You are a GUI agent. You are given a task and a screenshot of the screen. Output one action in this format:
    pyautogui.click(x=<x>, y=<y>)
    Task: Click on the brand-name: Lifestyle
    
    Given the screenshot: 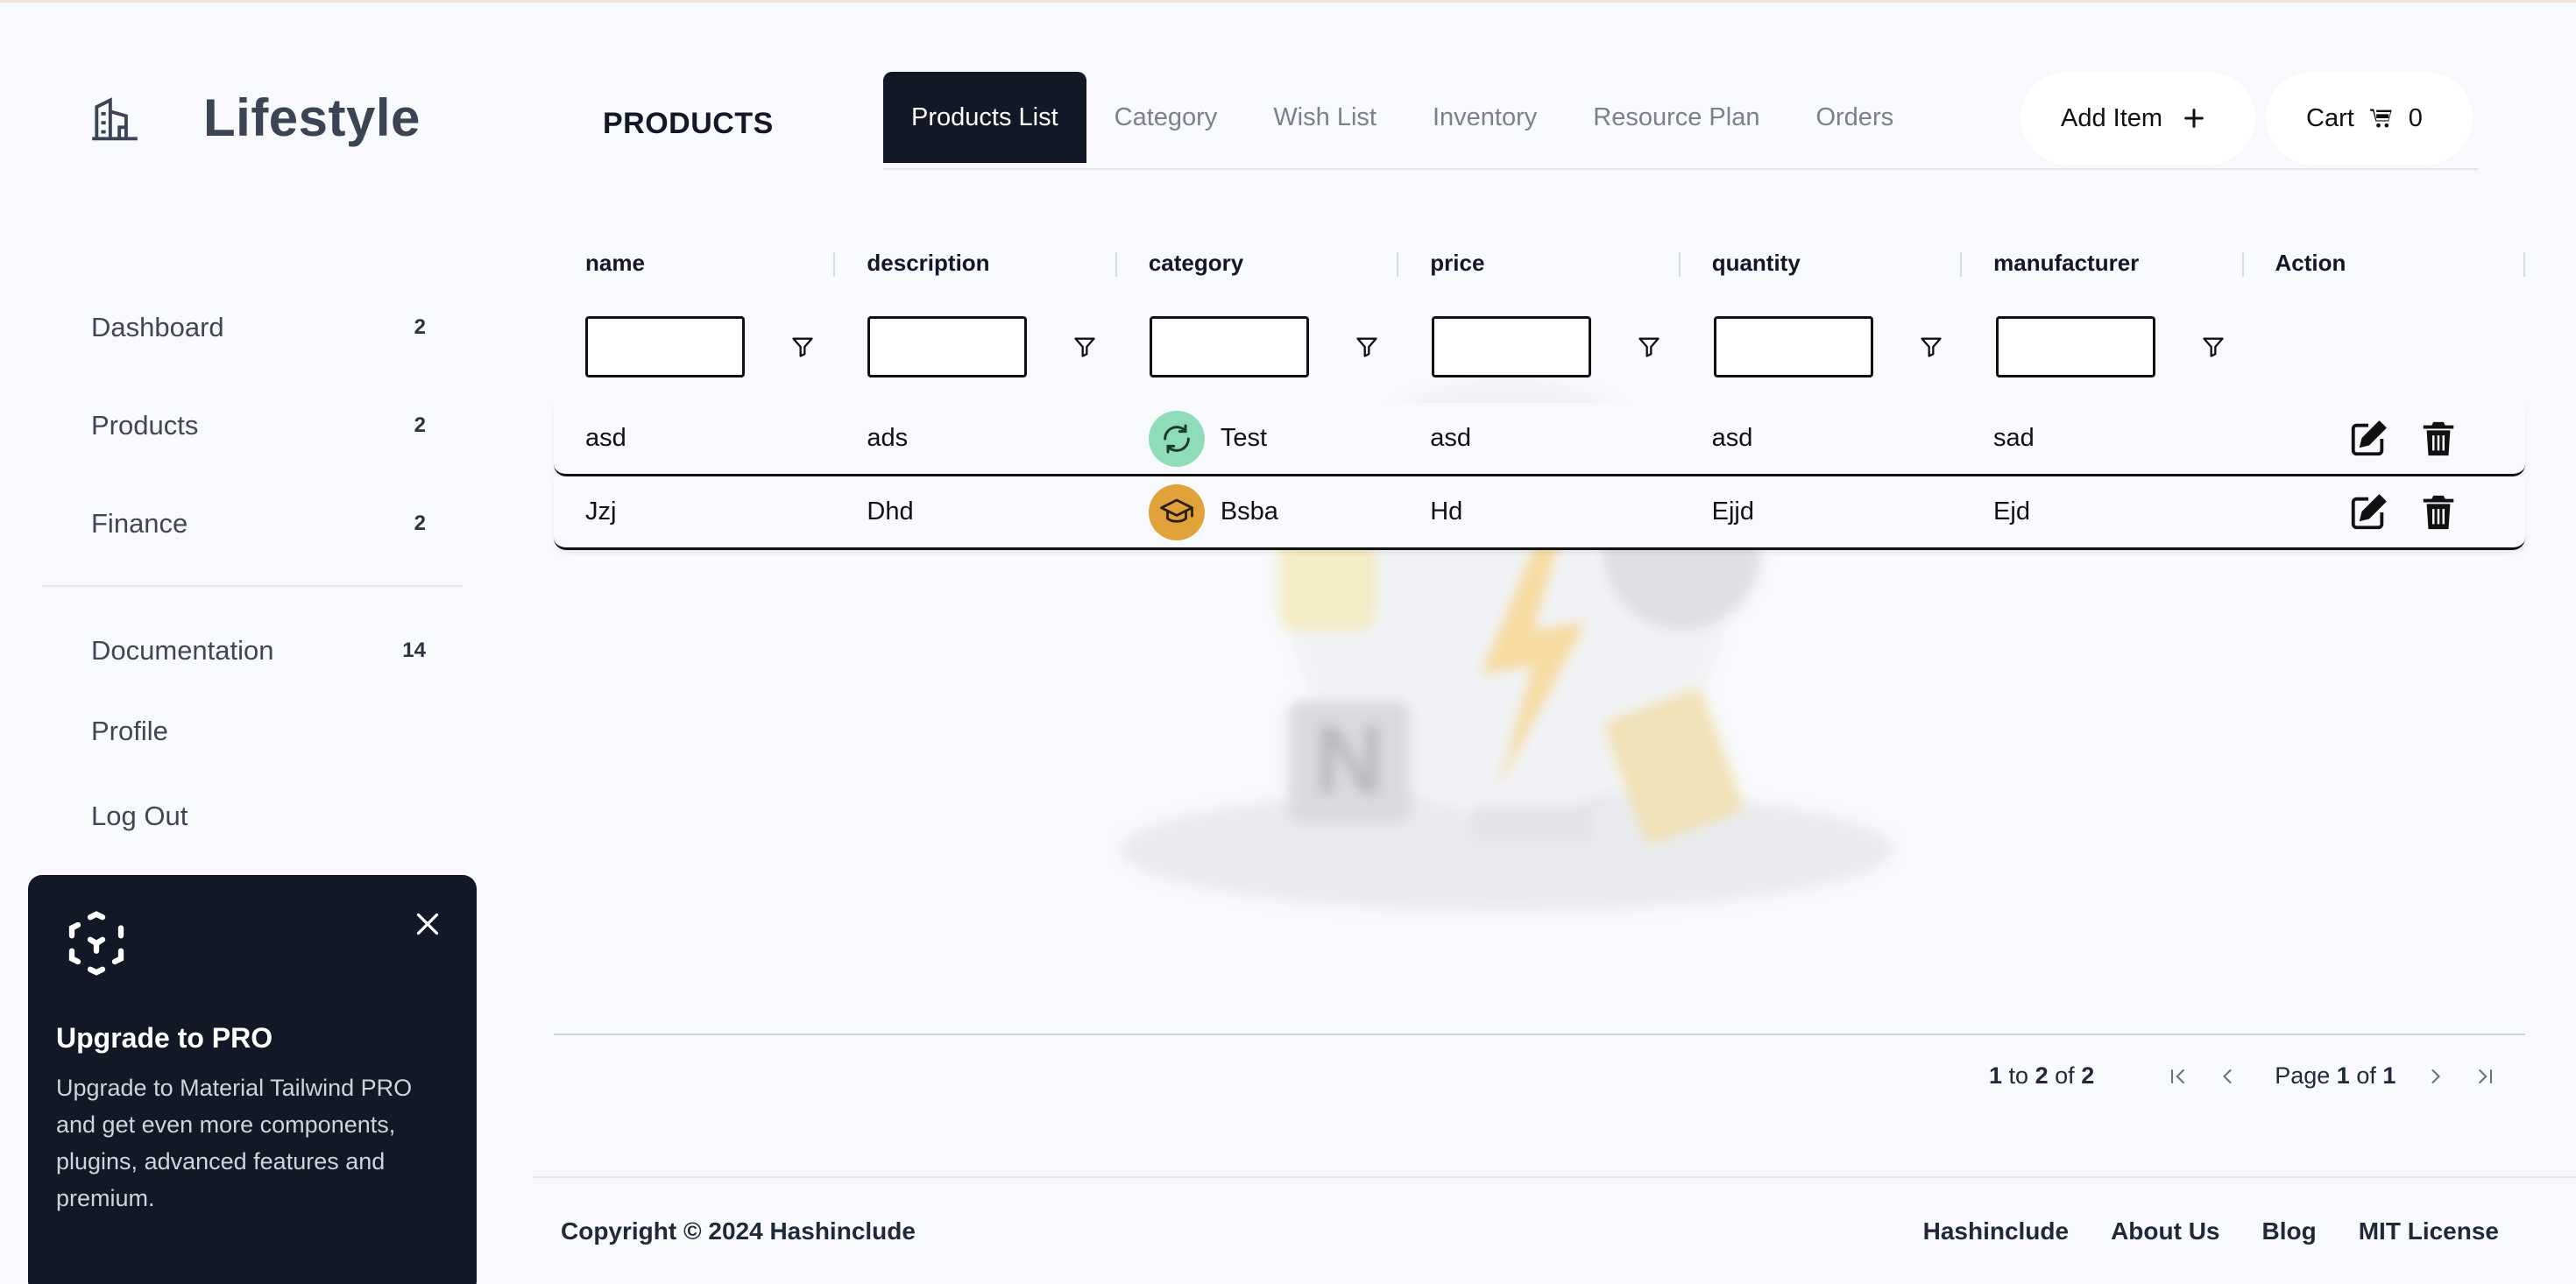 What is the action you would take?
    pyautogui.click(x=312, y=117)
    